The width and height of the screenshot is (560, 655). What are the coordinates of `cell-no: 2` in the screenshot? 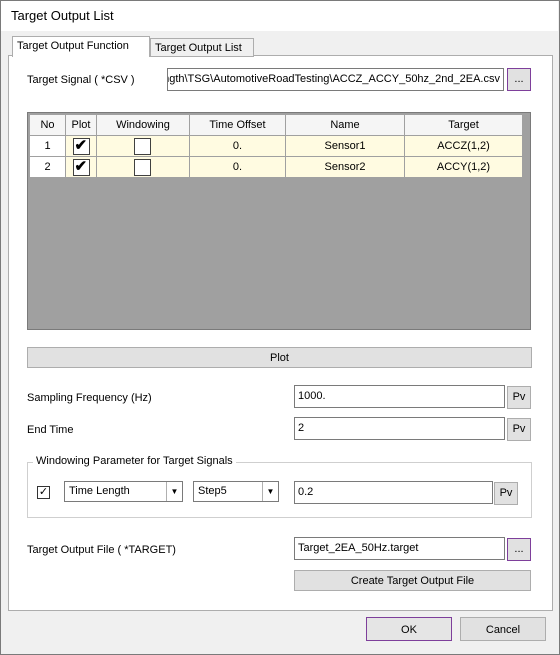 It's located at (47, 167).